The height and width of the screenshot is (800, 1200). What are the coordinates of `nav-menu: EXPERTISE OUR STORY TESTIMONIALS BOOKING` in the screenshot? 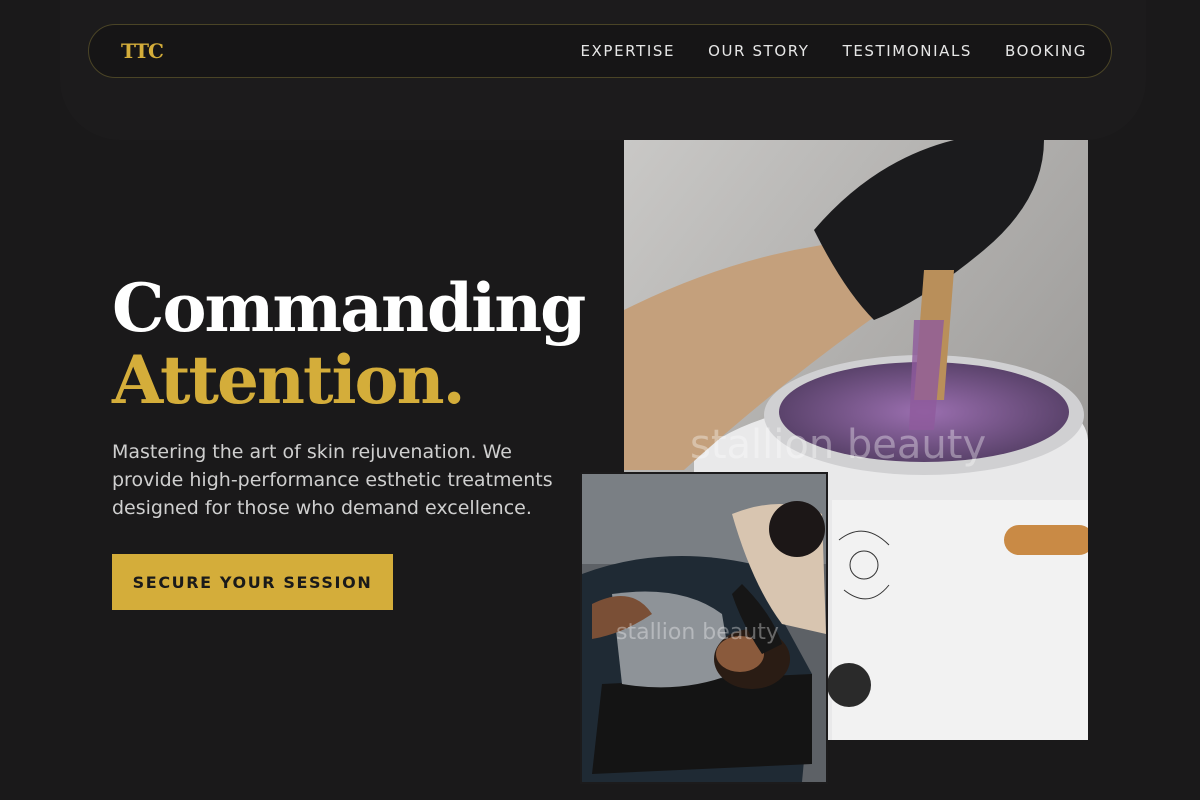 It's located at (833, 51).